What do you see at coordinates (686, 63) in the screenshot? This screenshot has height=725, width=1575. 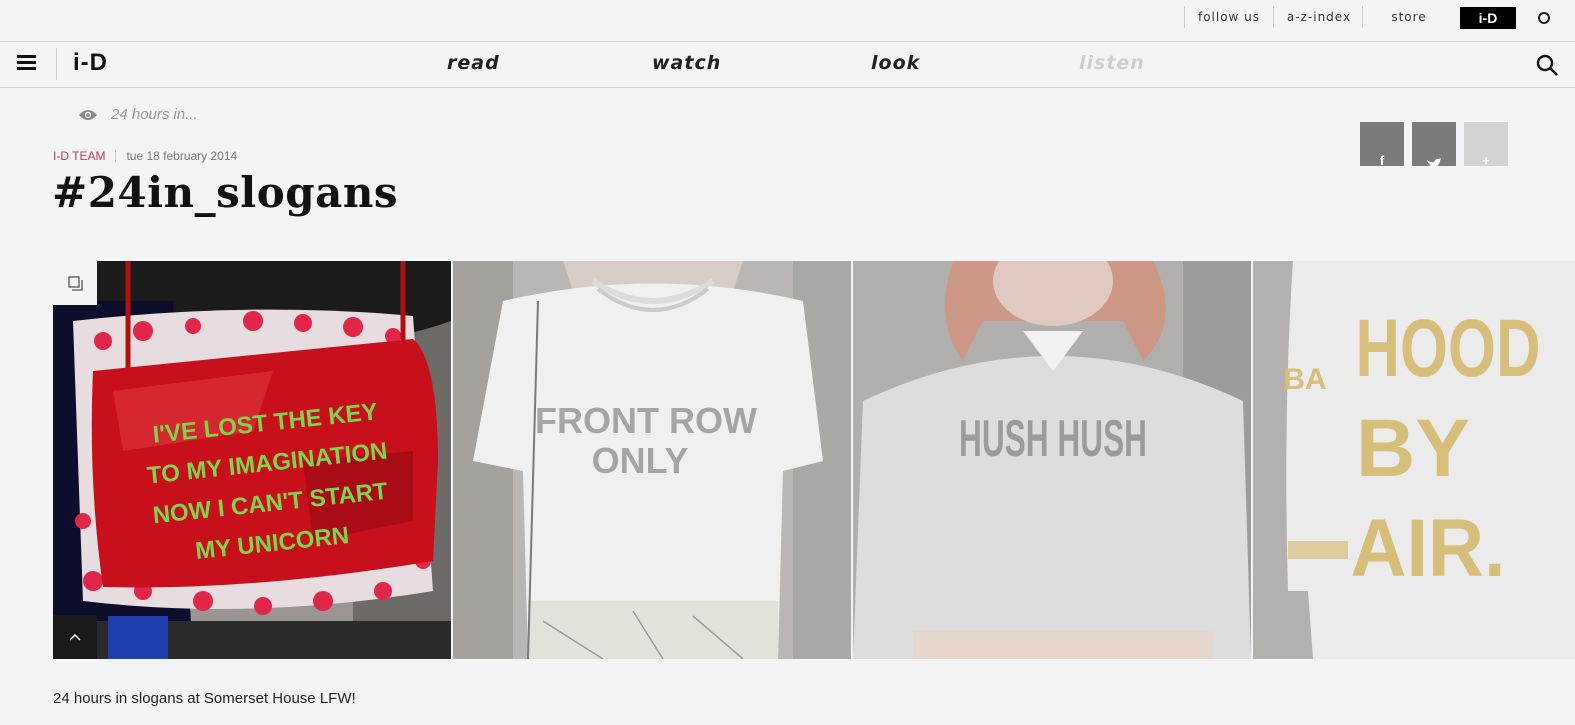 I see `nav-link-watch: watch` at bounding box center [686, 63].